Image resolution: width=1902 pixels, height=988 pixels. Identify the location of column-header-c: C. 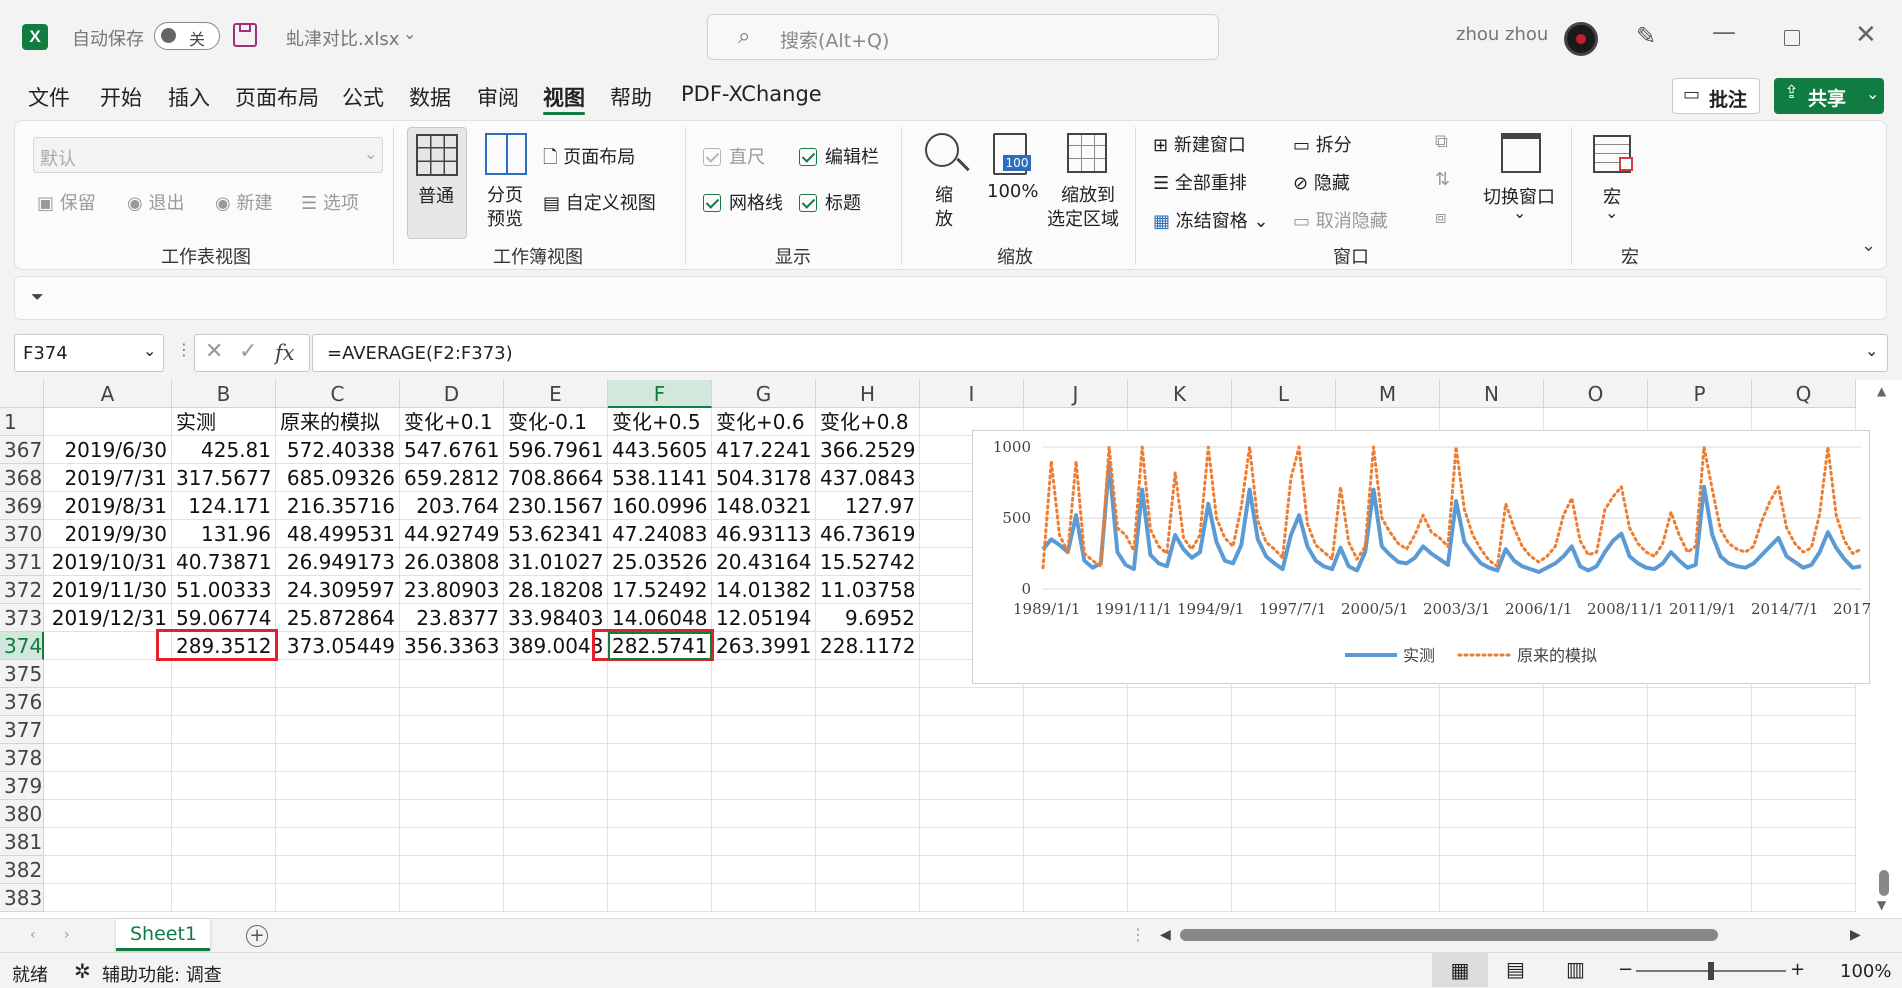
(338, 394).